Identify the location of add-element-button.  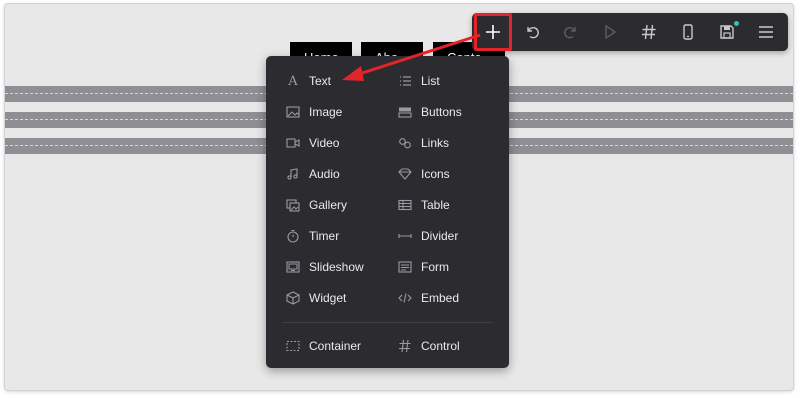
(493, 32).